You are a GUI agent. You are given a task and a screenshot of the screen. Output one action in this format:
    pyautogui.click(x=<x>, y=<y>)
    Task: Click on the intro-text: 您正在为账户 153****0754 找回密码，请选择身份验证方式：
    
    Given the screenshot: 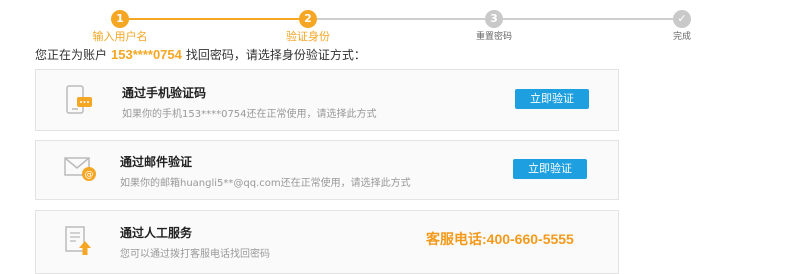 What is the action you would take?
    pyautogui.click(x=200, y=54)
    